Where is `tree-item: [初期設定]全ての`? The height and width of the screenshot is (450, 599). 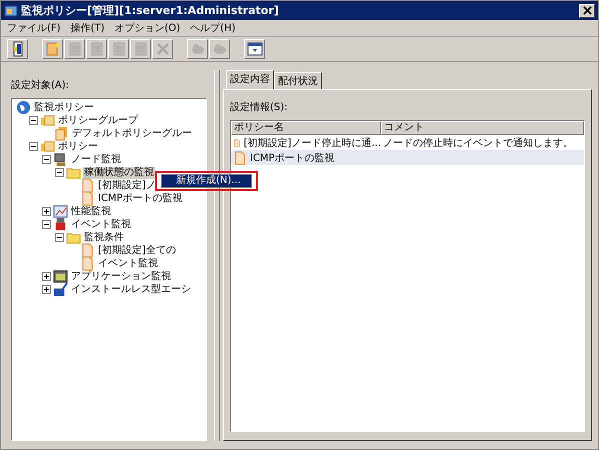
tree-item: [初期設定]全ての is located at coordinates (137, 250).